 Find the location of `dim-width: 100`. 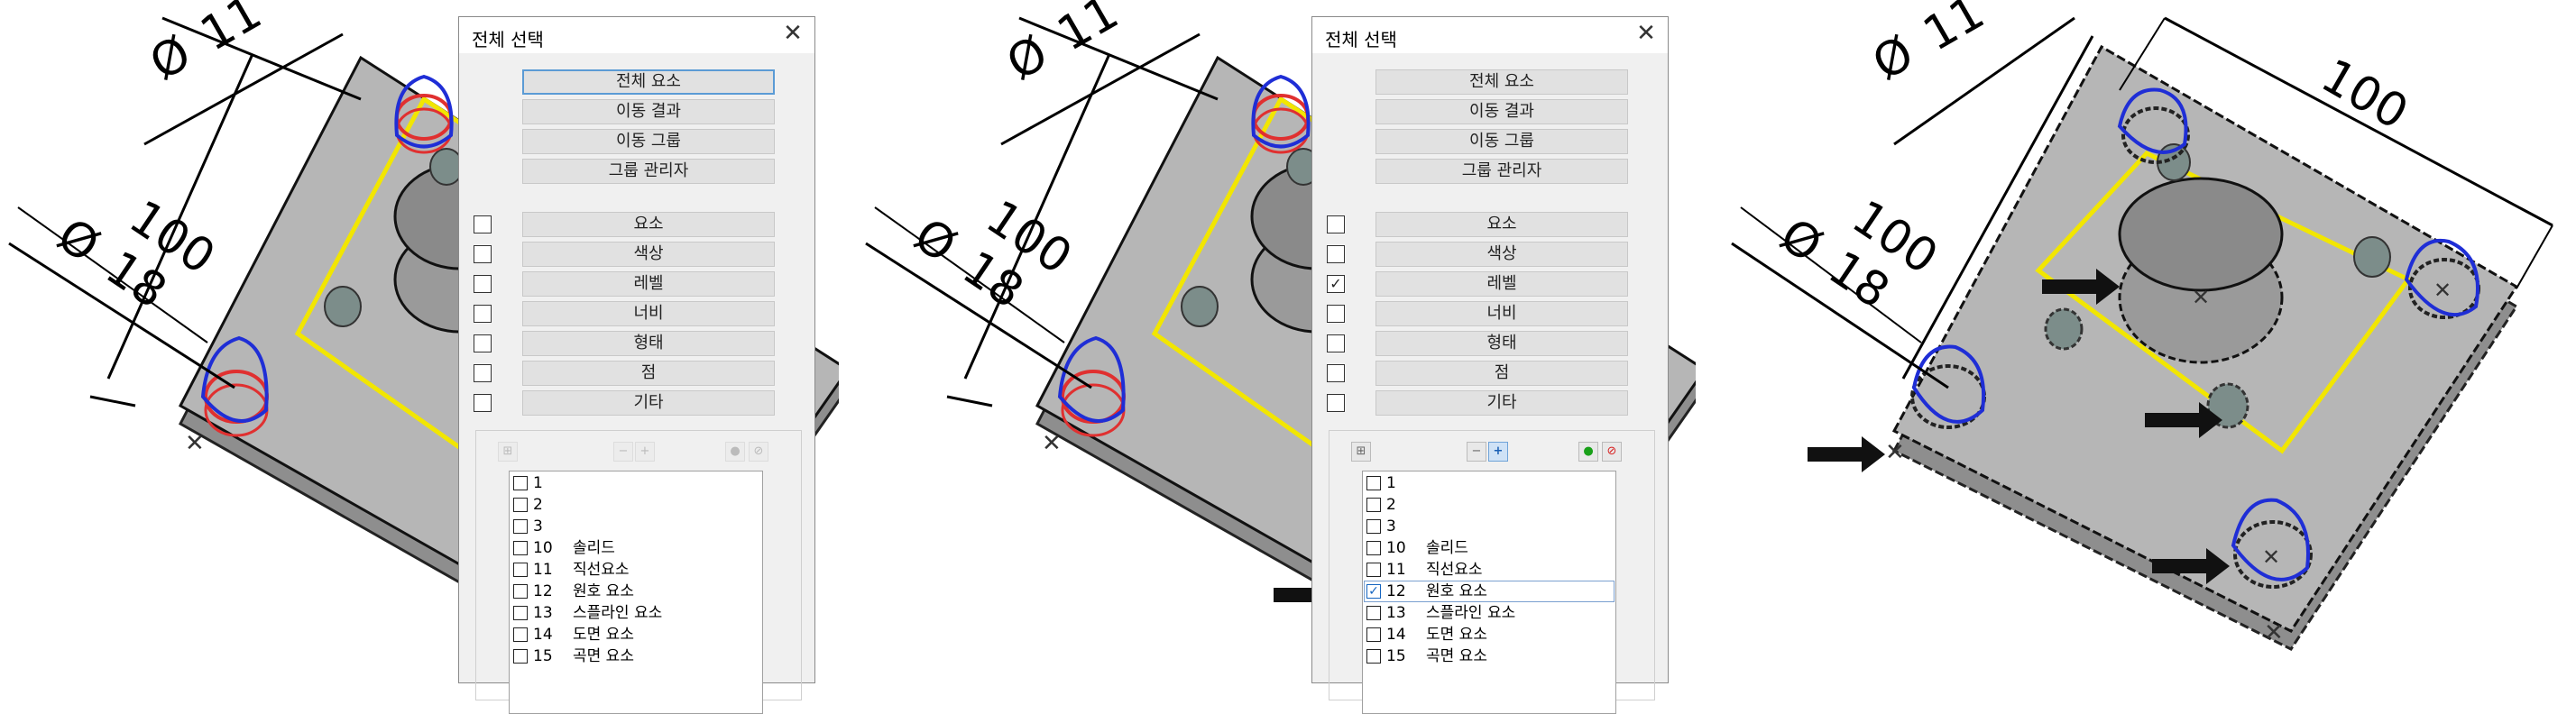

dim-width: 100 is located at coordinates (2365, 95).